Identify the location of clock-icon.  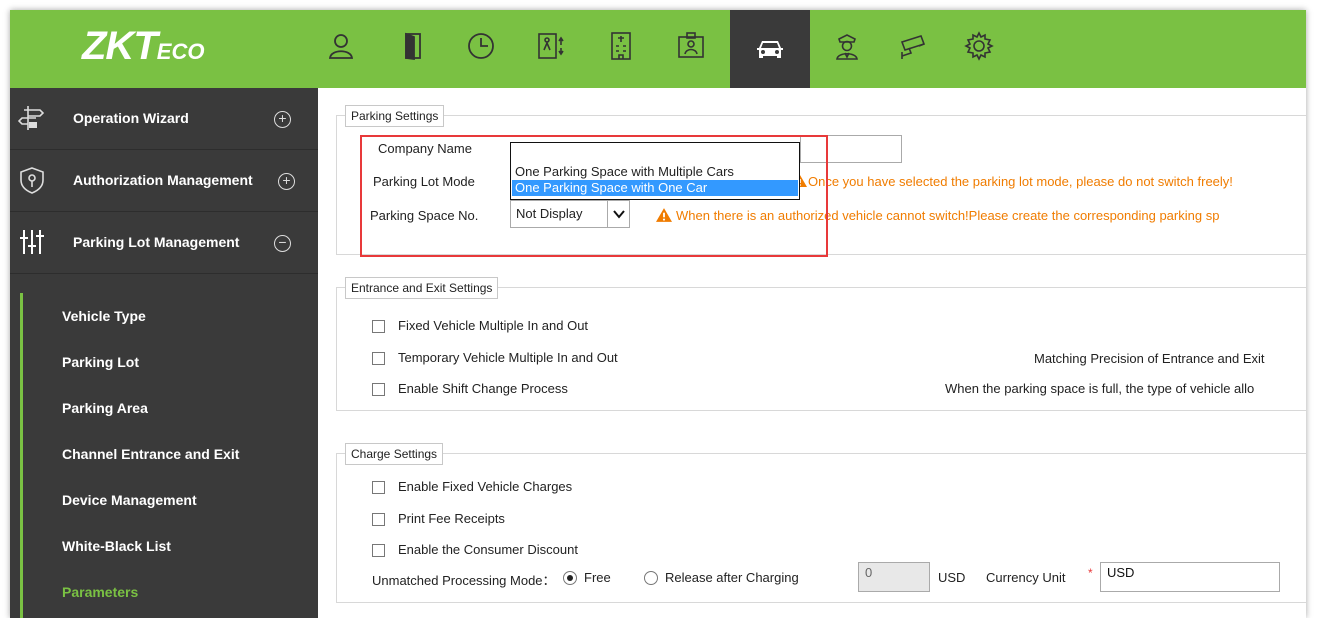
(481, 46).